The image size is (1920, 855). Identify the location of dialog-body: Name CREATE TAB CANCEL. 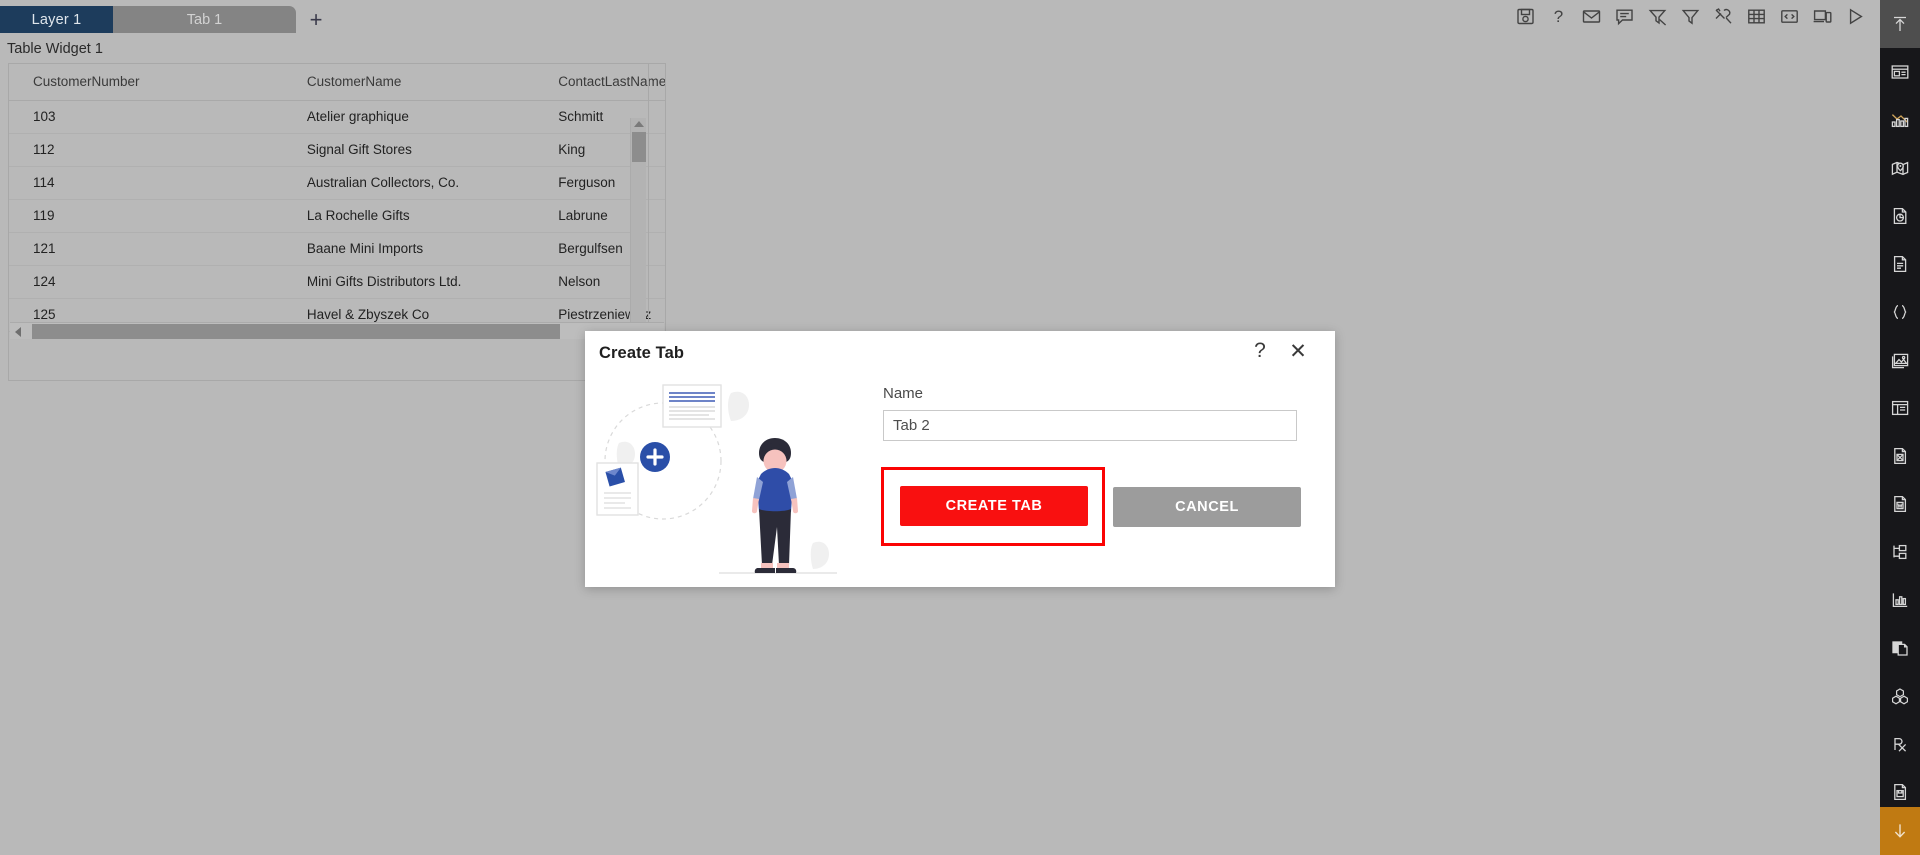
(960, 482).